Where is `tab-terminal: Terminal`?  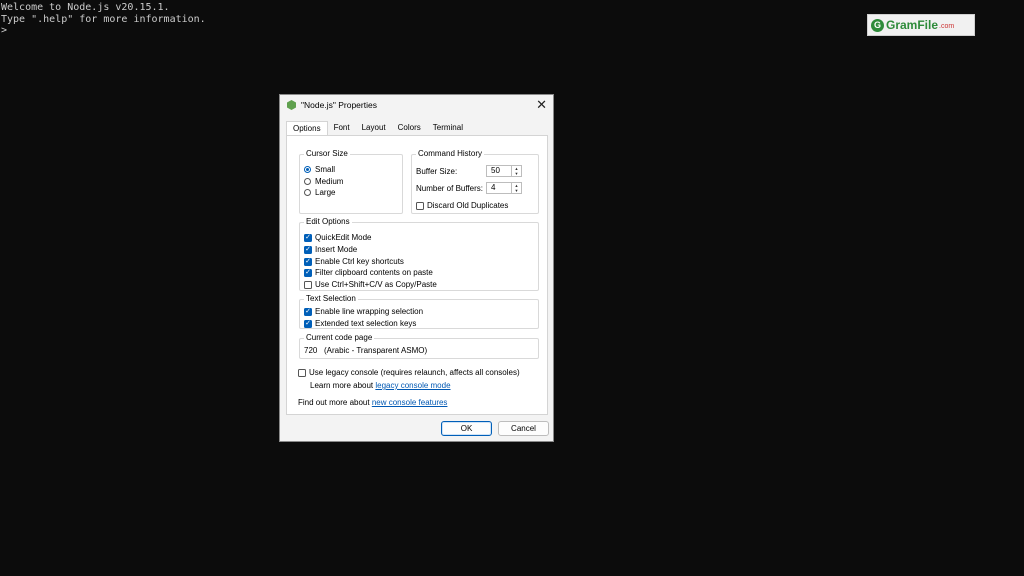 tab-terminal: Terminal is located at coordinates (448, 128).